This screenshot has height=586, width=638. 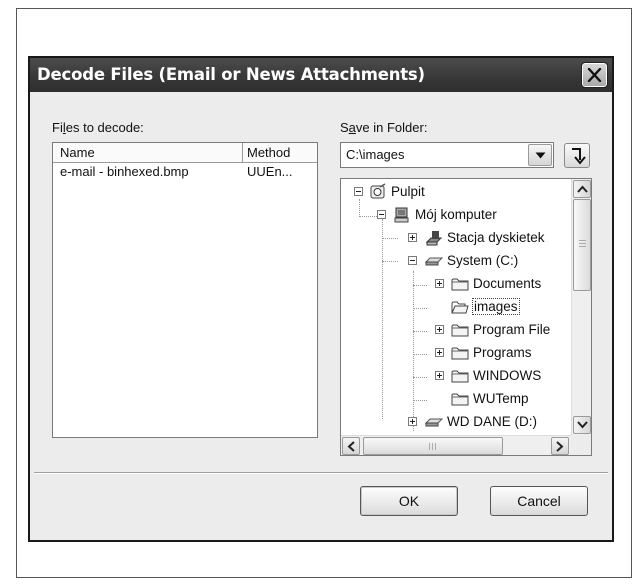 I want to click on close-button, so click(x=594, y=75).